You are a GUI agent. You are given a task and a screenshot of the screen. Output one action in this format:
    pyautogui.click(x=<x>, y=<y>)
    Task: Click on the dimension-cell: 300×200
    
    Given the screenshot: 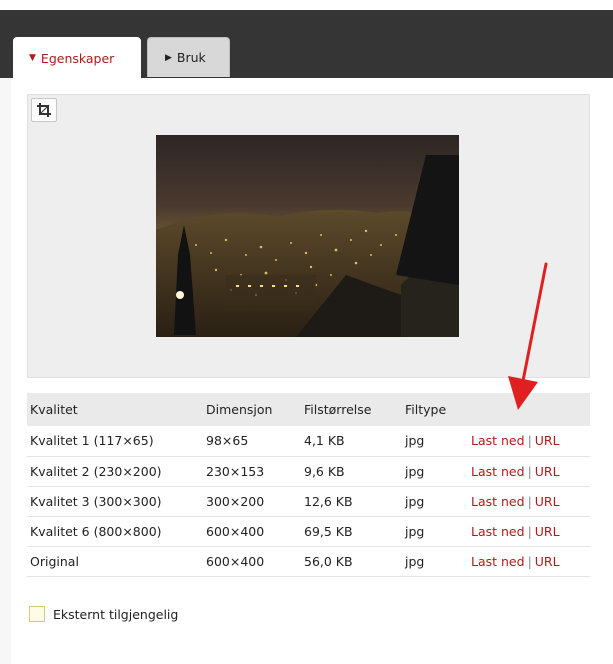 What is the action you would take?
    pyautogui.click(x=252, y=501)
    